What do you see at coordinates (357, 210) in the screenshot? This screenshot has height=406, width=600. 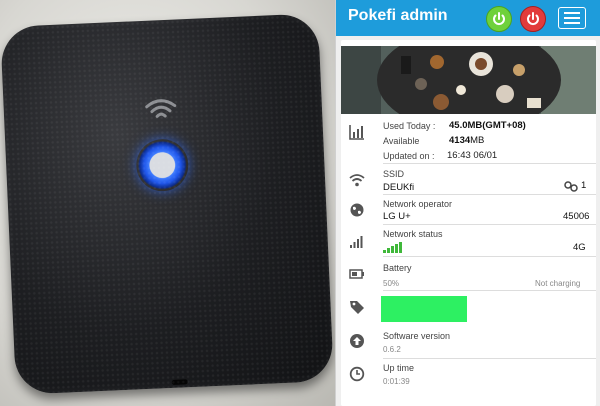 I see `globe-icon` at bounding box center [357, 210].